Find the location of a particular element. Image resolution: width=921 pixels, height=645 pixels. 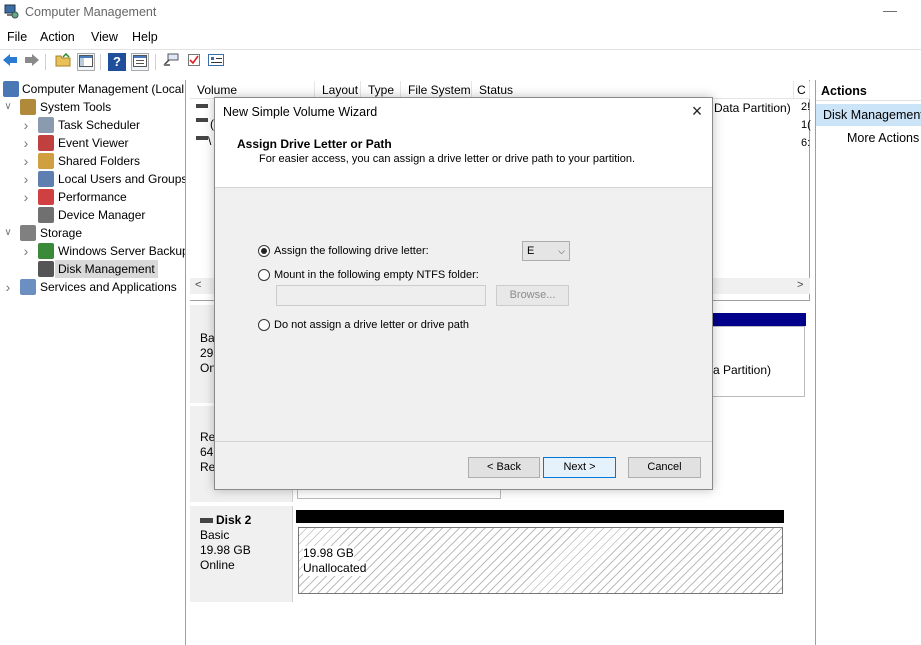

more-actions-link: More Actions is located at coordinates (883, 138).